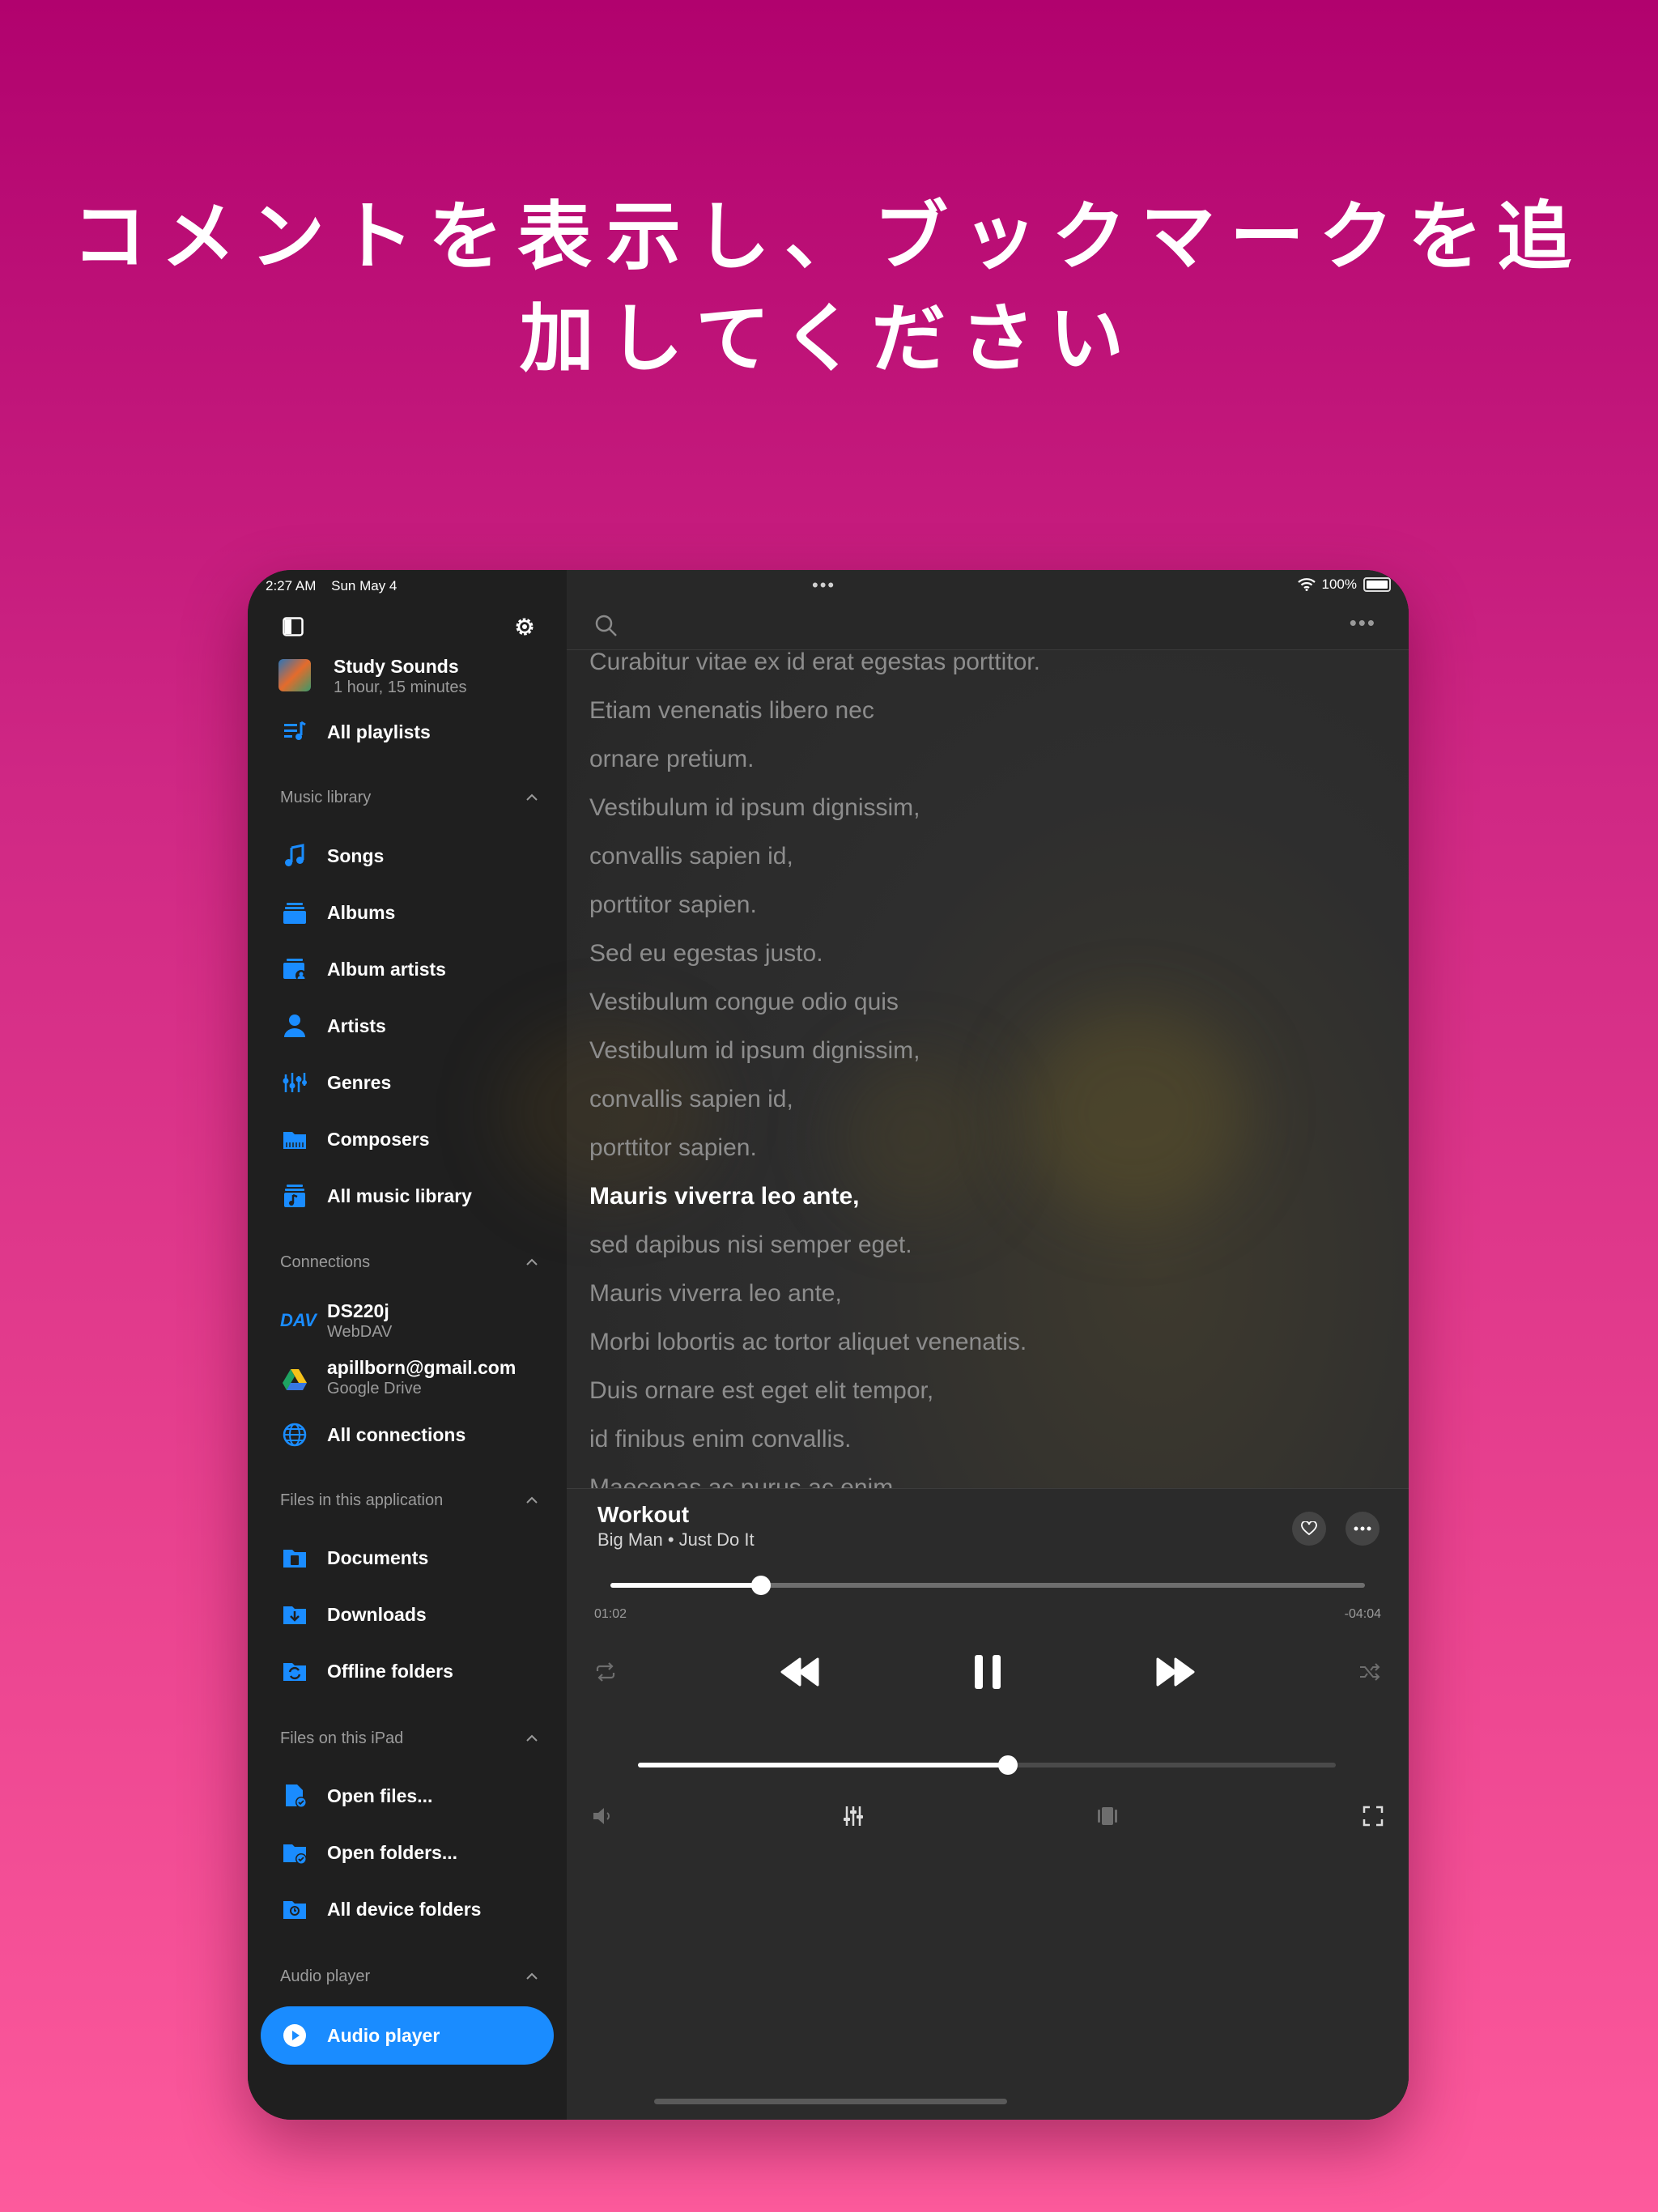 The height and width of the screenshot is (2212, 1658). Describe the element at coordinates (400, 687) in the screenshot. I see `playlist-duration: 1 hour, 15 minutes` at that location.